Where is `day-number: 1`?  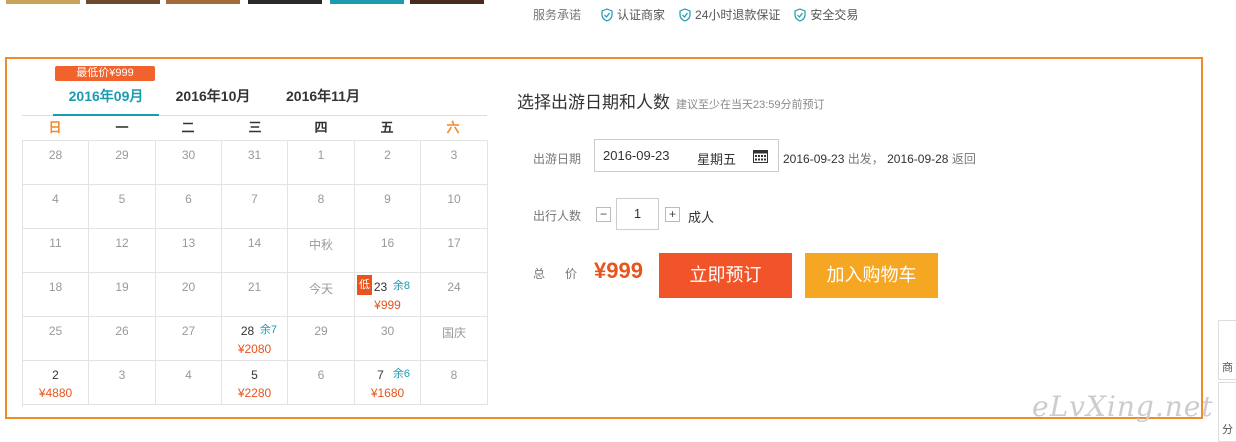
day-number: 1 is located at coordinates (321, 155).